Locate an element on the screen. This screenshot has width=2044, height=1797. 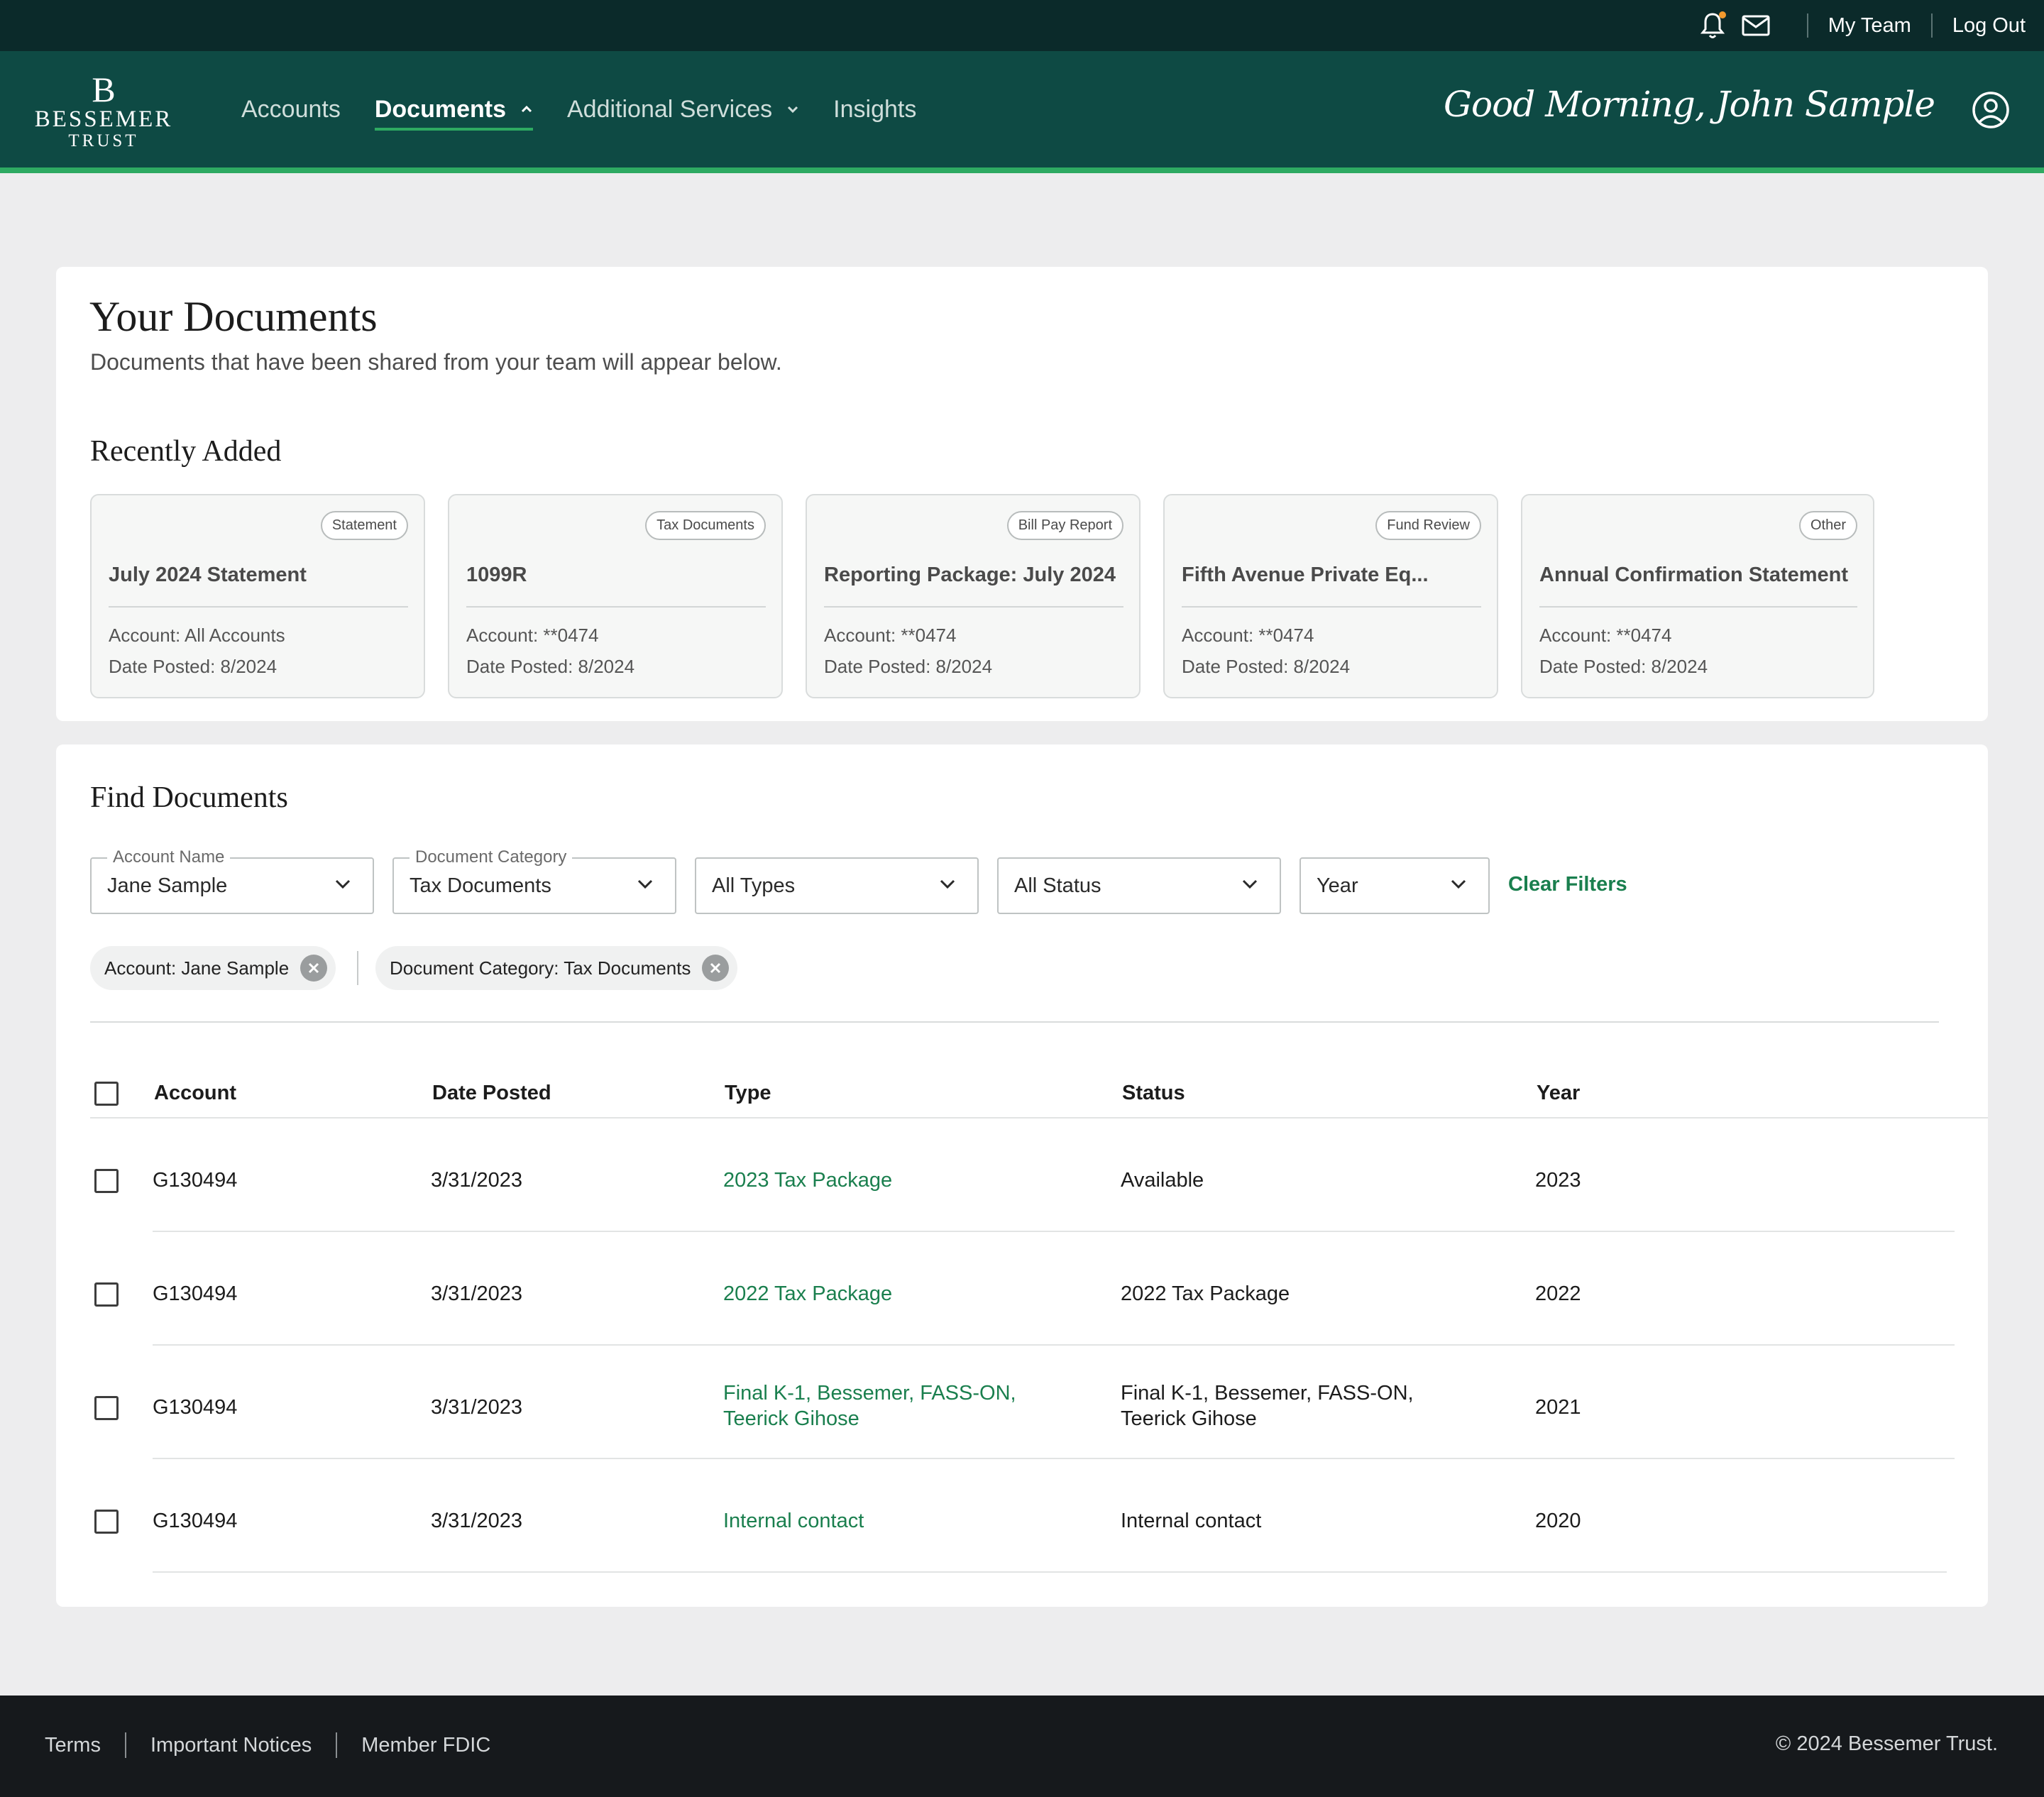
footer-link-terms: Terms is located at coordinates (73, 1745).